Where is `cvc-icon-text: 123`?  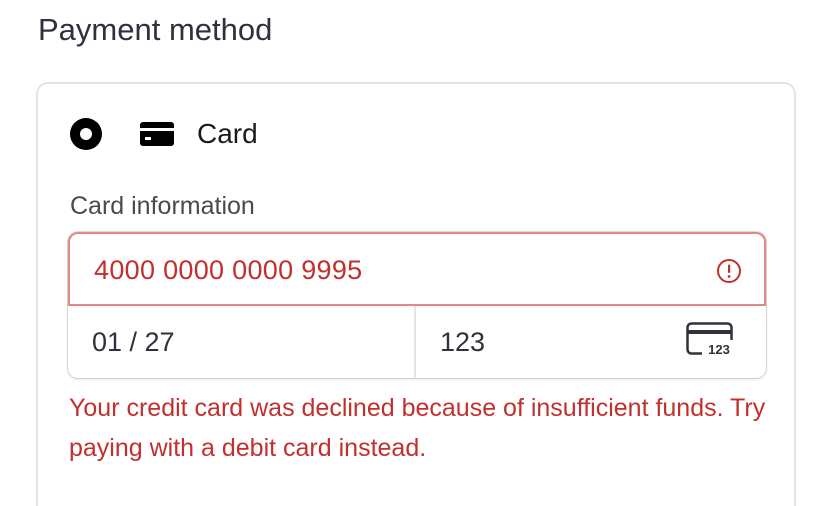 cvc-icon-text: 123 is located at coordinates (719, 349).